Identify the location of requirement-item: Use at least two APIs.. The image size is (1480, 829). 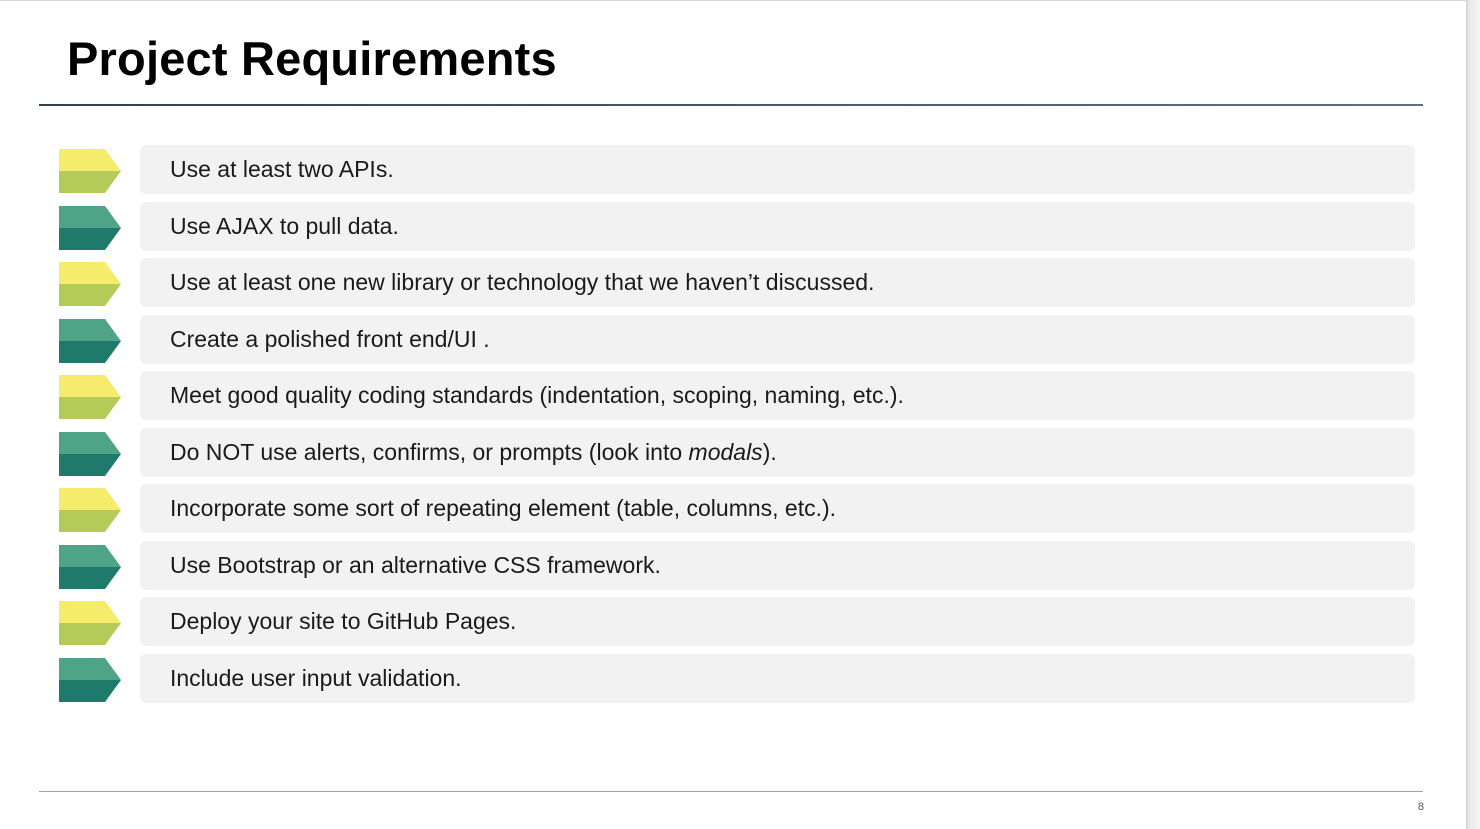
(737, 169).